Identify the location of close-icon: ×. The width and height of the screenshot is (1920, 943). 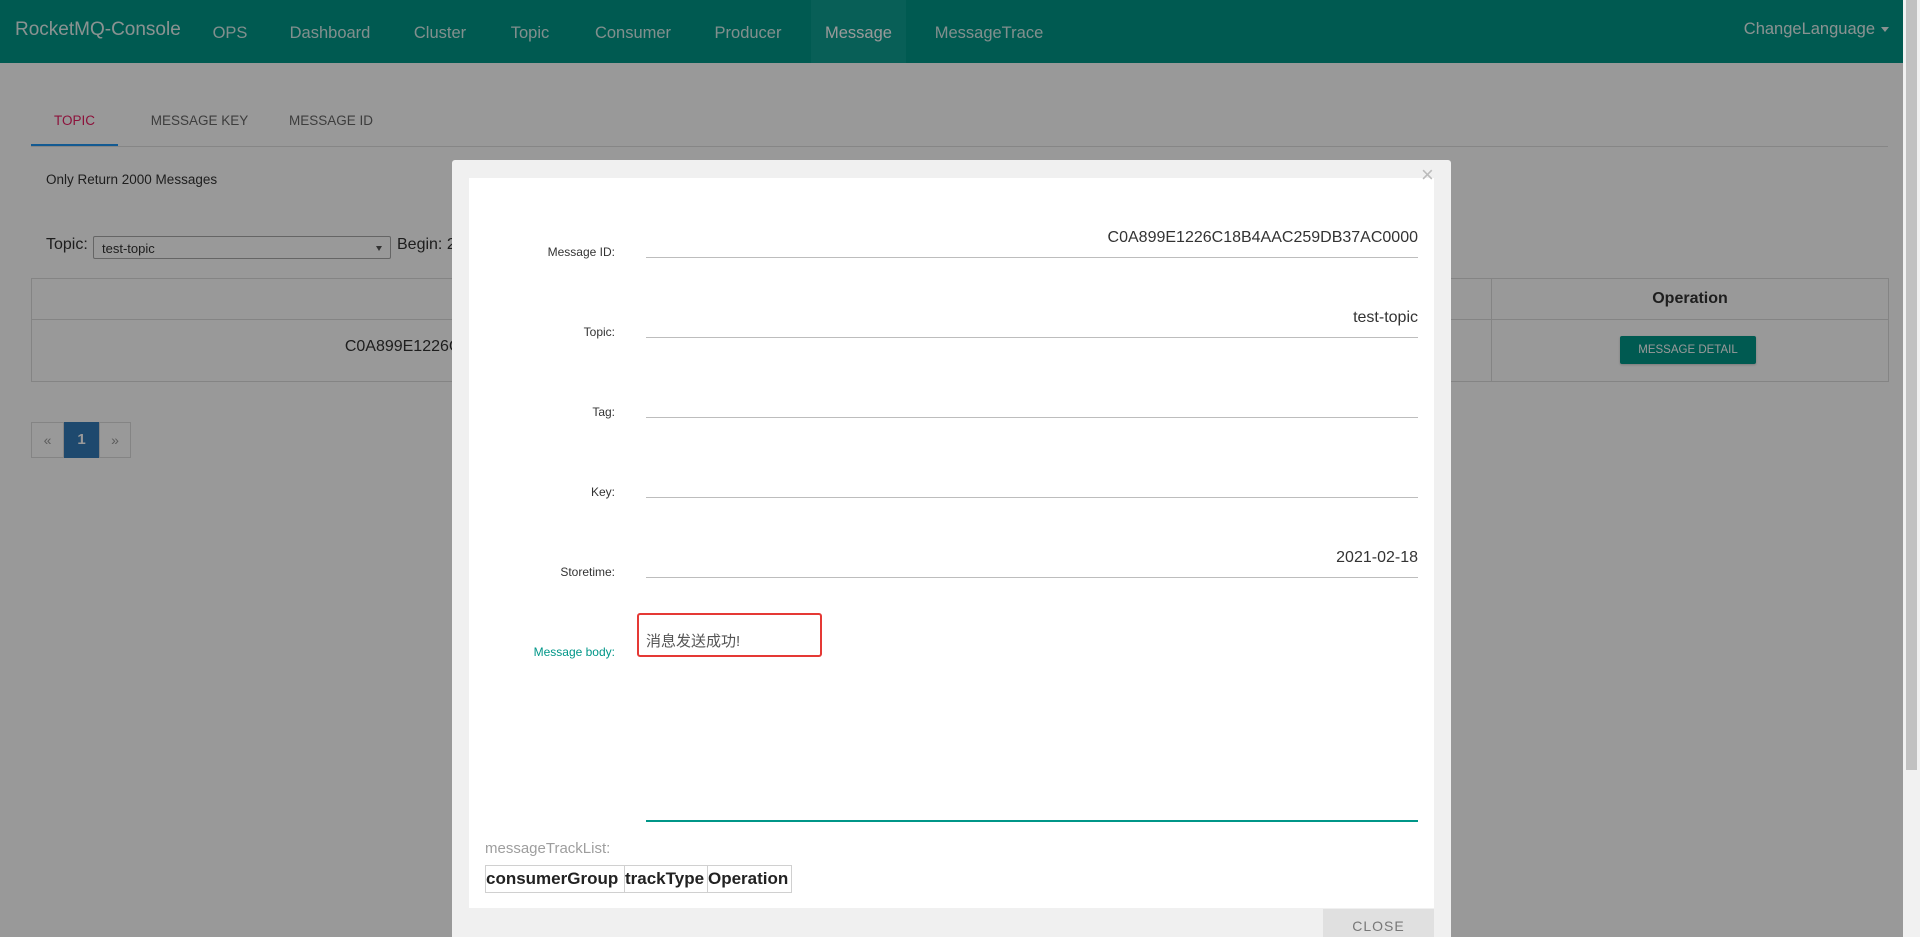
(1427, 175).